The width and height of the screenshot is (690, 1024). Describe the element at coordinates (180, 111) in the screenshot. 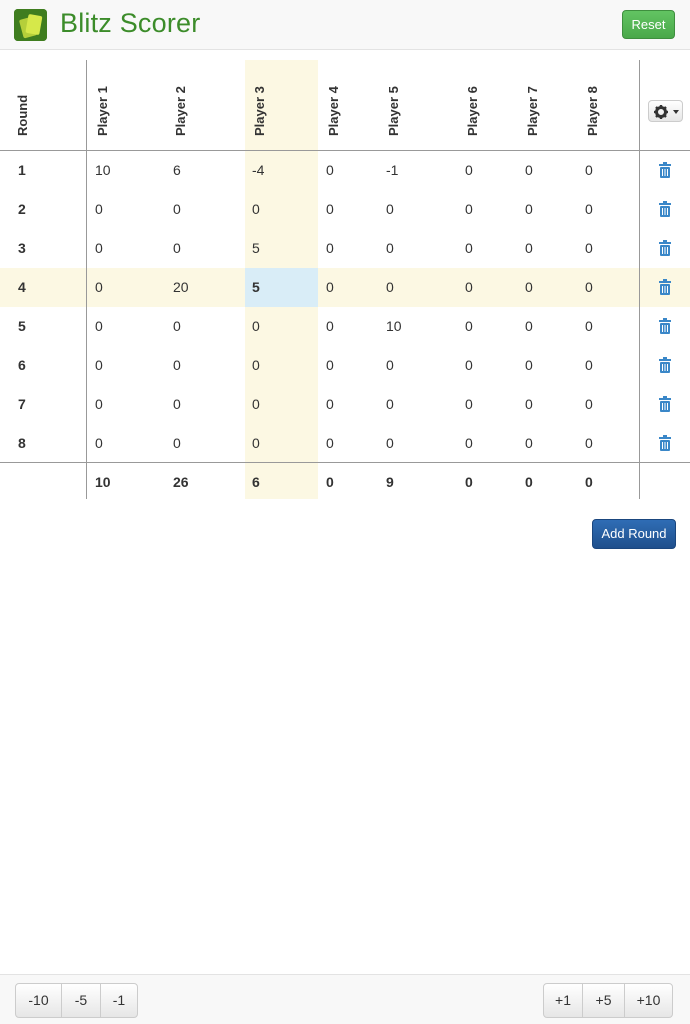

I see `player-name-label: Player 2` at that location.